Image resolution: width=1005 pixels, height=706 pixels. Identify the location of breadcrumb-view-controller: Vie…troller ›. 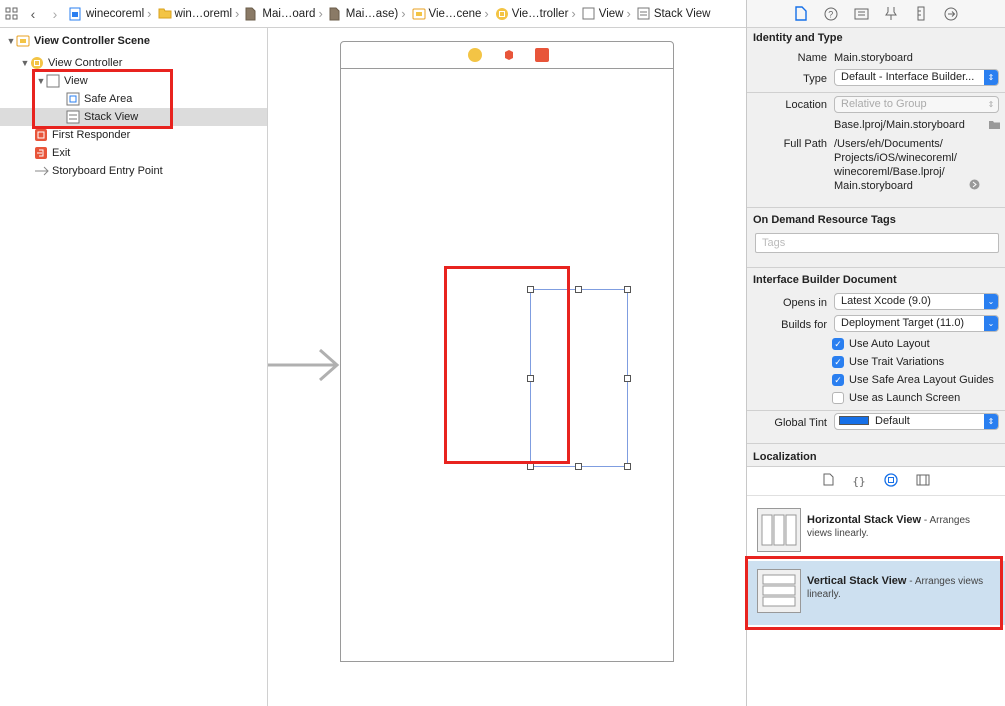
(535, 13).